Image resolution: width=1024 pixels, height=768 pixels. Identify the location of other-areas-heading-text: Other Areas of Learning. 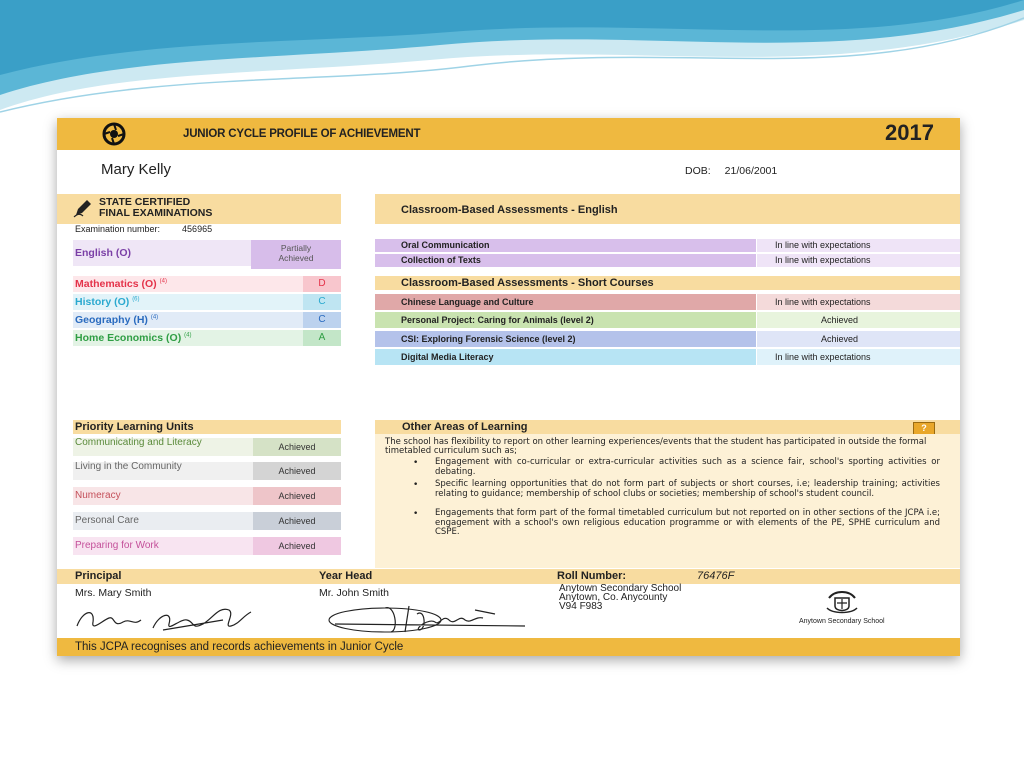
(465, 427).